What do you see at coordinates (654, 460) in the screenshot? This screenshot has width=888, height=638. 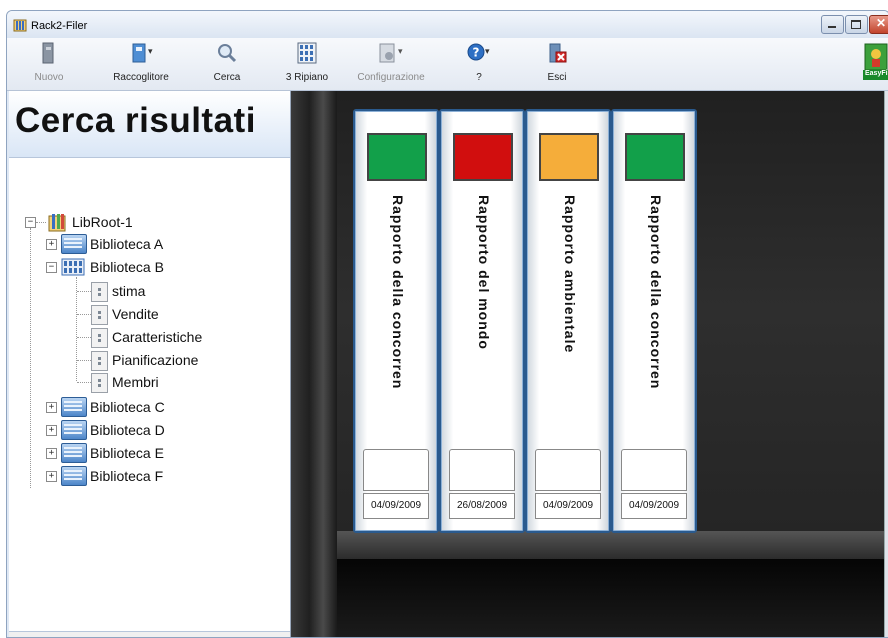 I see `binder-4-label-box-top` at bounding box center [654, 460].